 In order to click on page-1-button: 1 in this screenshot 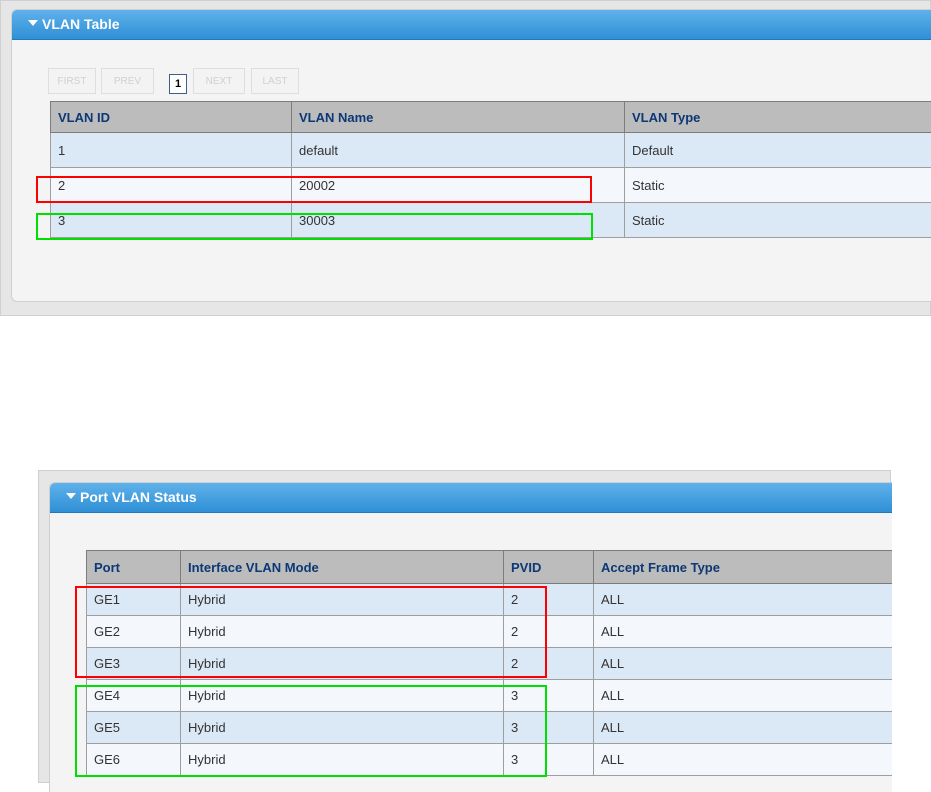, I will do `click(178, 84)`.